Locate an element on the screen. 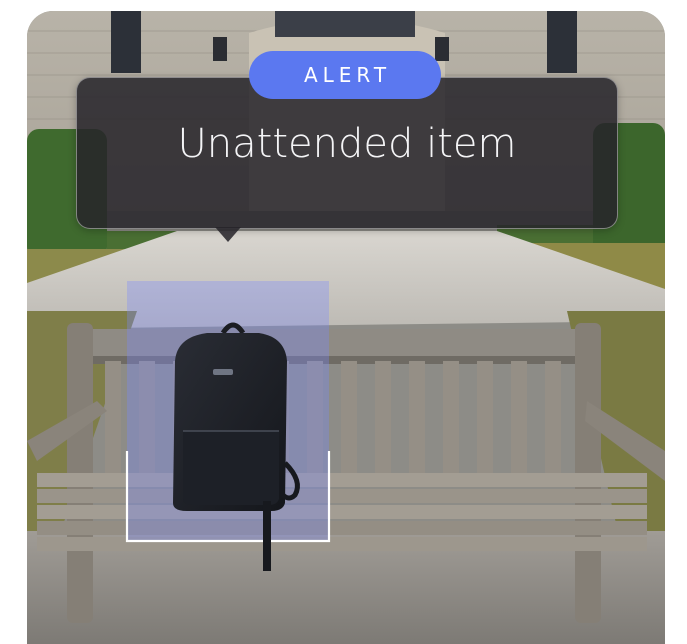 The image size is (687, 644). lamp-left is located at coordinates (220, 49).